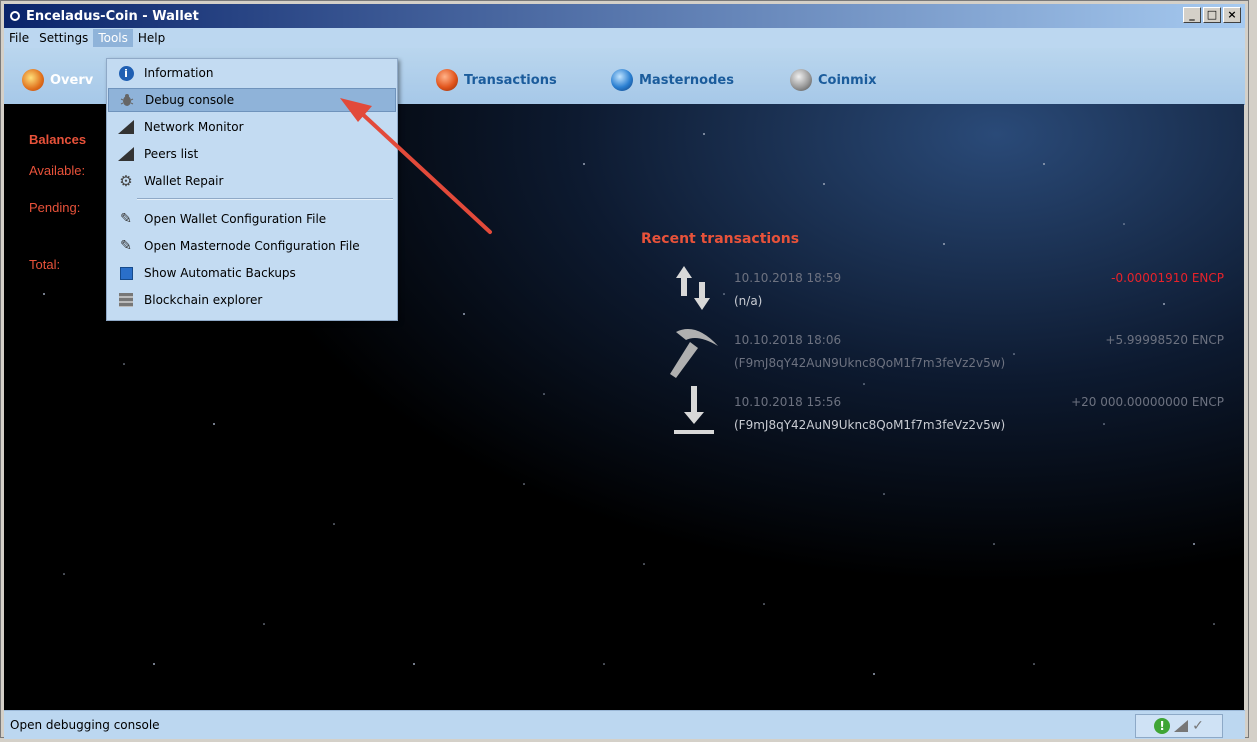 The height and width of the screenshot is (742, 1257). I want to click on menu-item-label: Information, so click(179, 73).